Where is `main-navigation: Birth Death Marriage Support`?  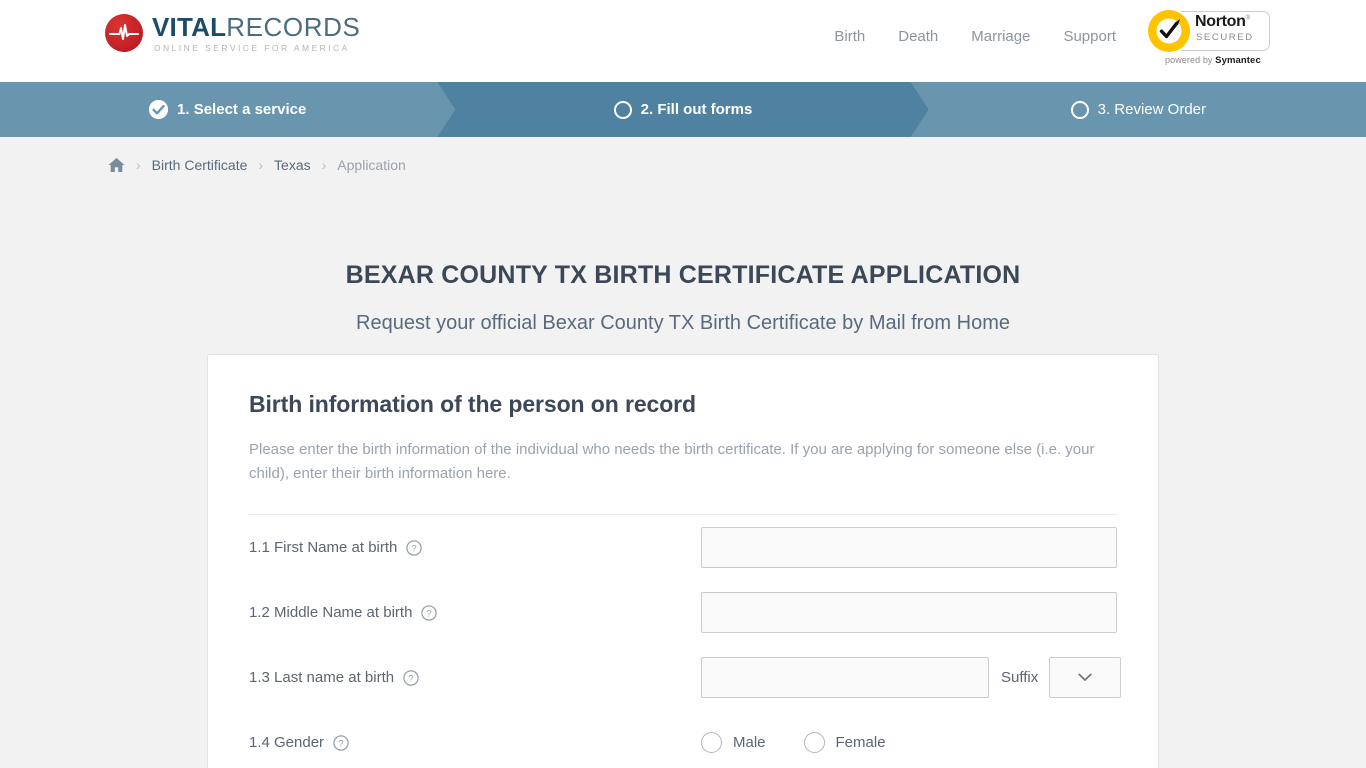 main-navigation: Birth Death Marriage Support is located at coordinates (975, 36).